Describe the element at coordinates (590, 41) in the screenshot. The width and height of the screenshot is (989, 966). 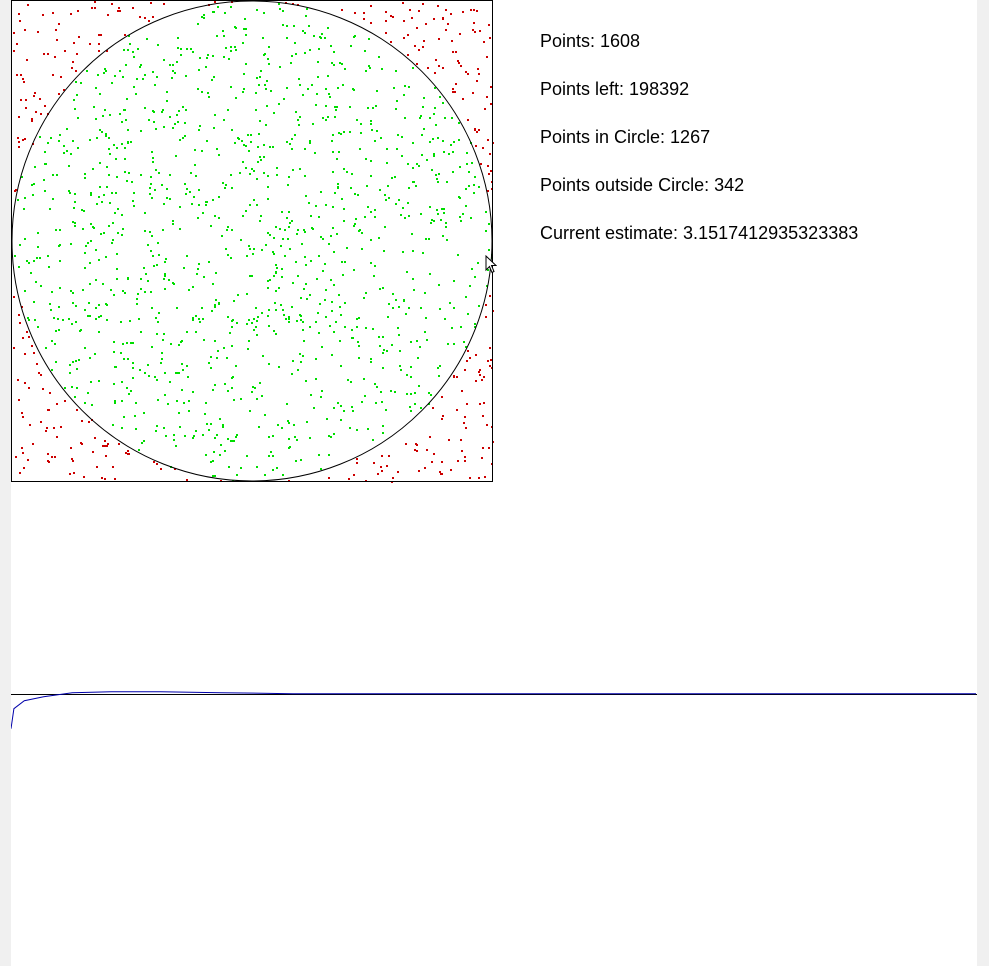
I see `points-count-label: Points: 1608` at that location.